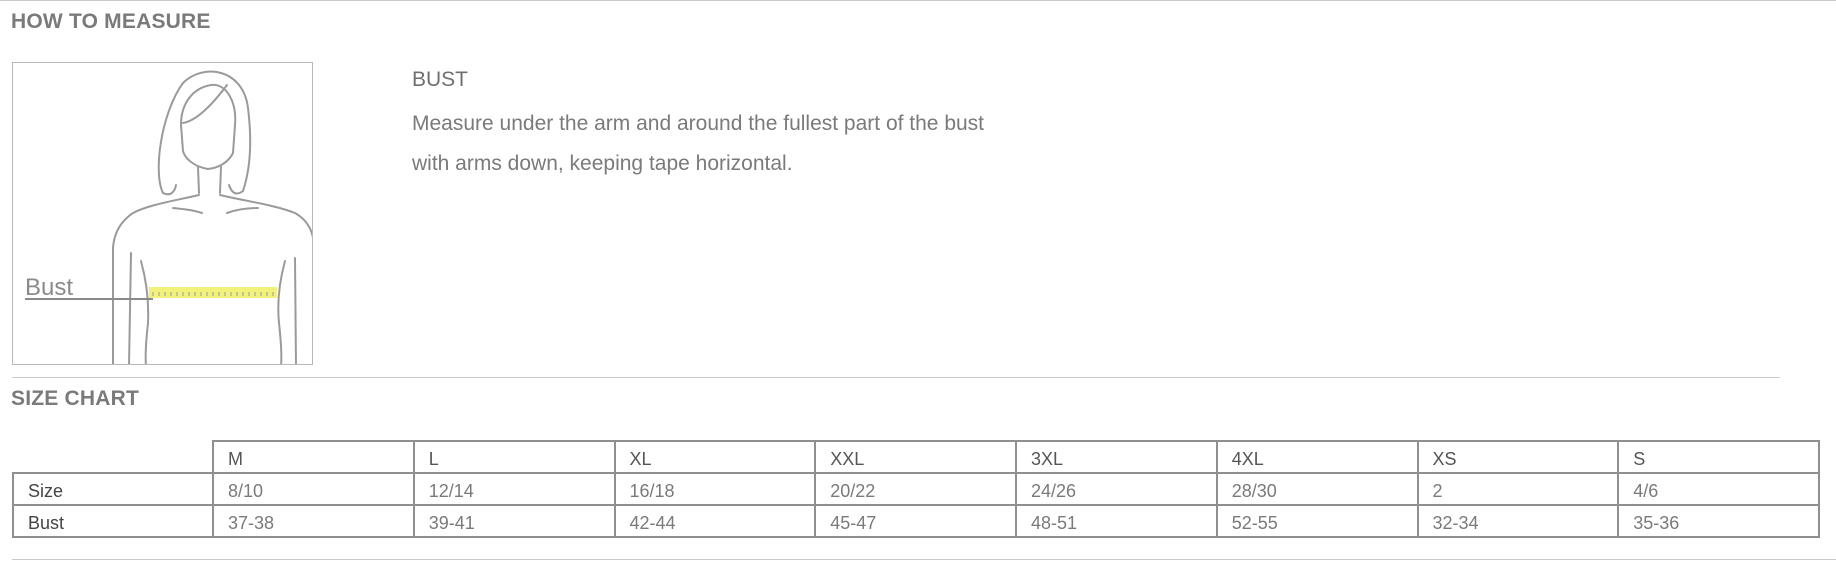  I want to click on table-cell: 4/6, so click(1718, 489).